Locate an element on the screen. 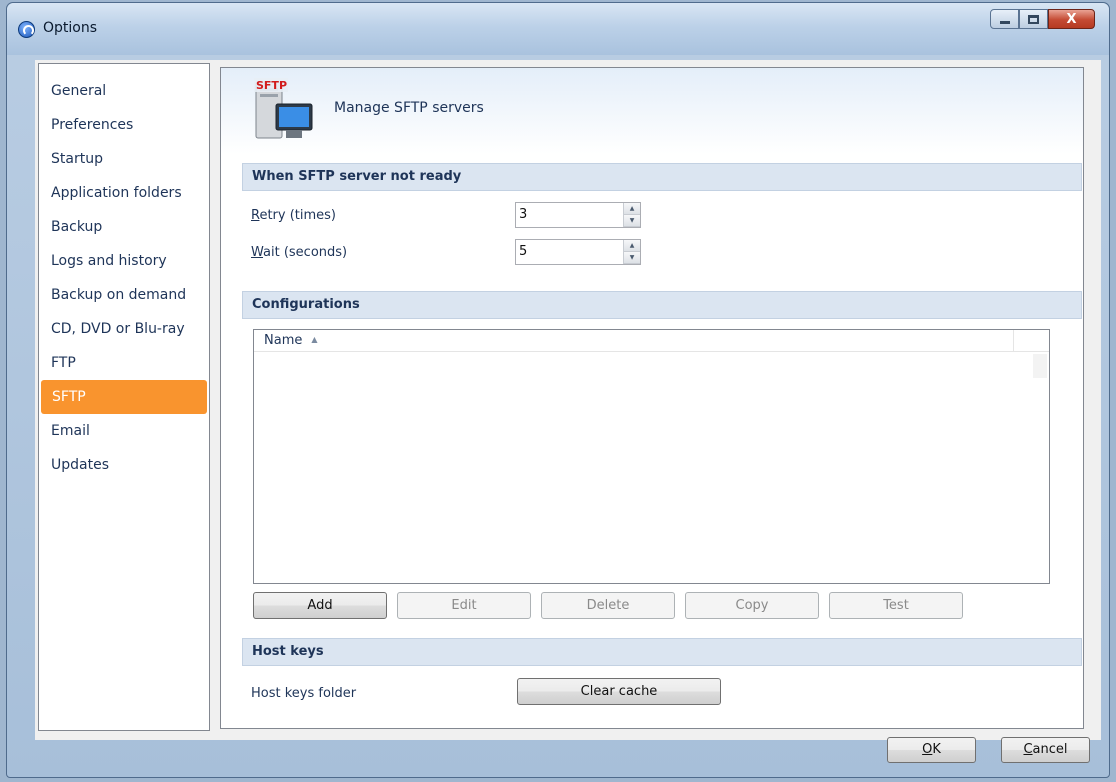  edit-button: Edit is located at coordinates (464, 605).